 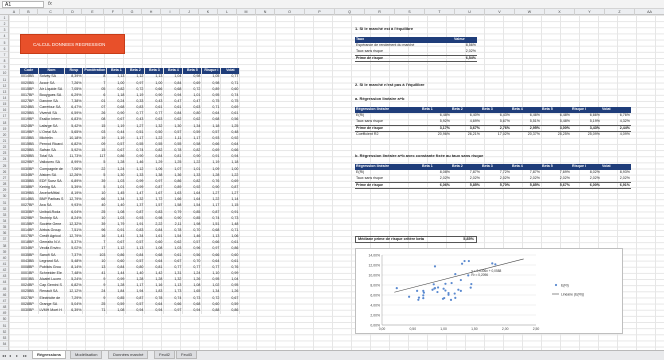 What do you see at coordinates (4, 123) in the screenshot?
I see `row-header: 18` at bounding box center [4, 123].